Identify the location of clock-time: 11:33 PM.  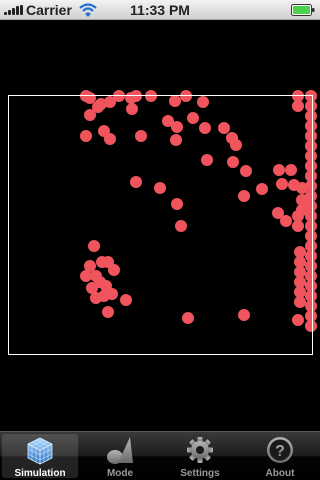
(160, 10).